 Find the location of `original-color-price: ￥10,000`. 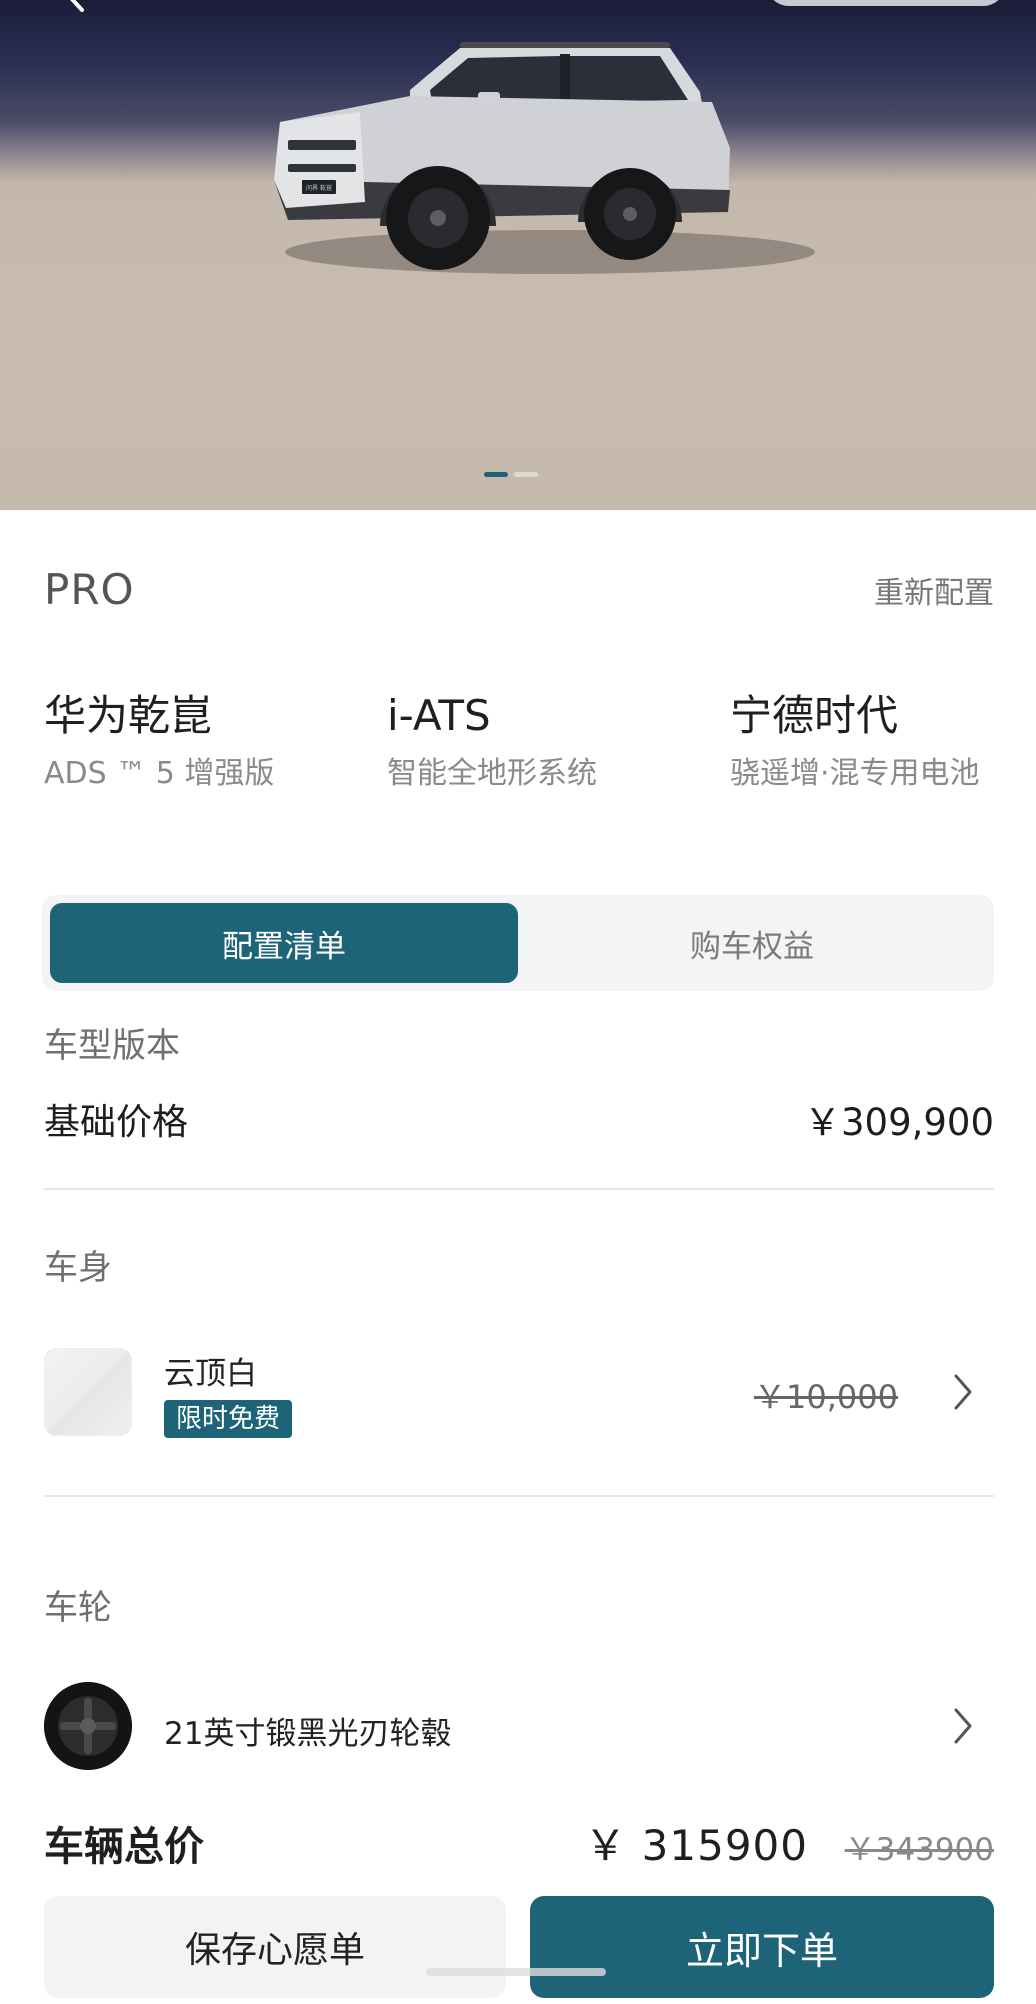

original-color-price: ￥10,000 is located at coordinates (826, 1397).